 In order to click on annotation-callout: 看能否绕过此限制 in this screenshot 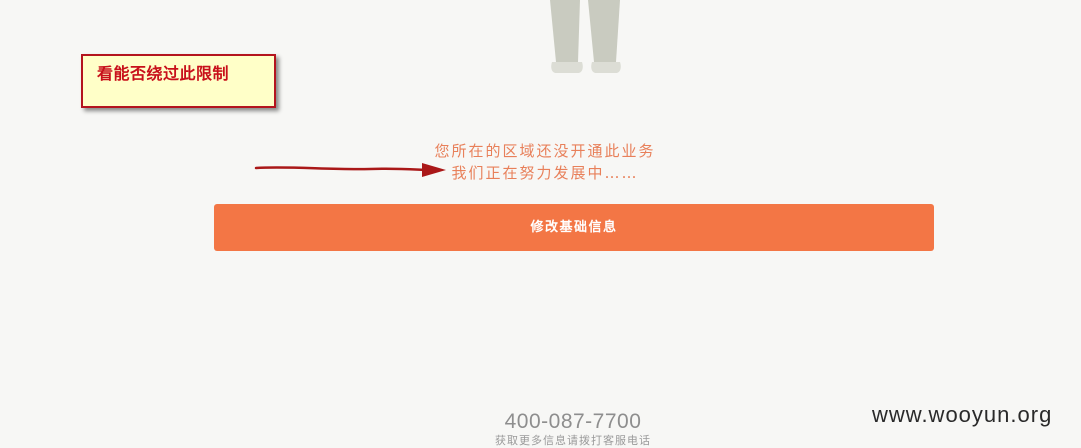, I will do `click(178, 81)`.